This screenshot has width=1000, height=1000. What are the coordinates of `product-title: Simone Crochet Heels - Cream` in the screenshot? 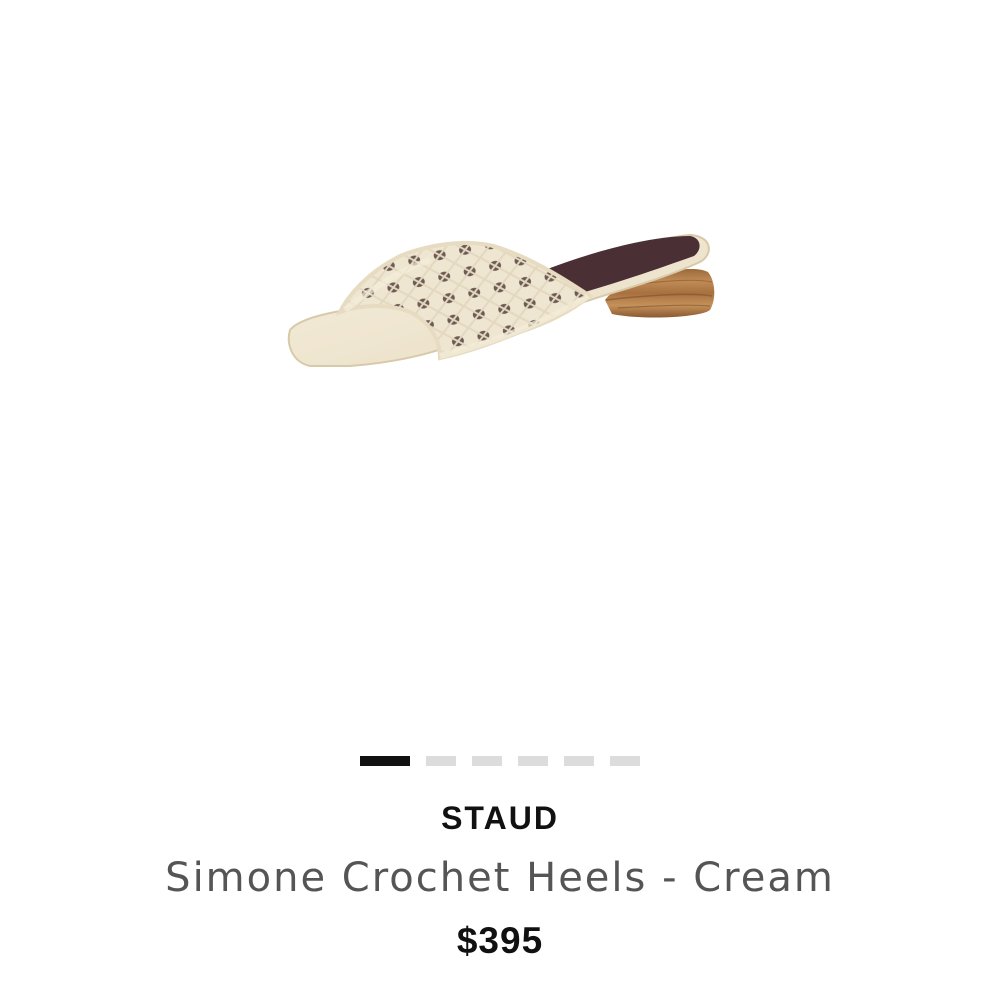 It's located at (500, 878).